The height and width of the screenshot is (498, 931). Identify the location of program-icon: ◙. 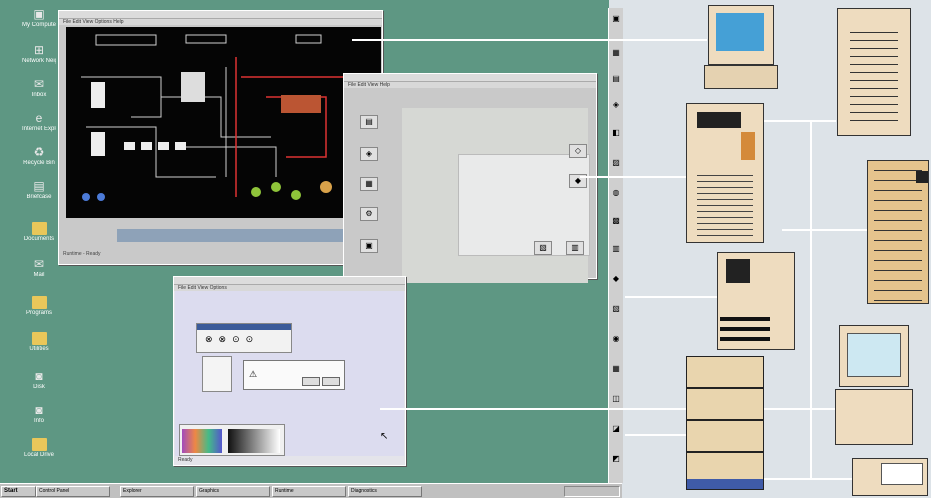
(39, 376).